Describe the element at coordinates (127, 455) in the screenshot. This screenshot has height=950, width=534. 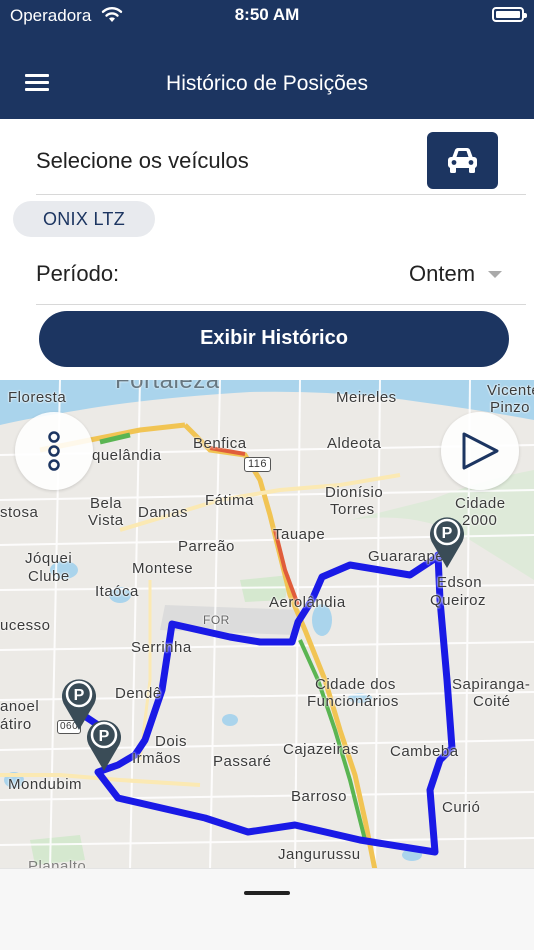
I see `map-label: quelândia` at that location.